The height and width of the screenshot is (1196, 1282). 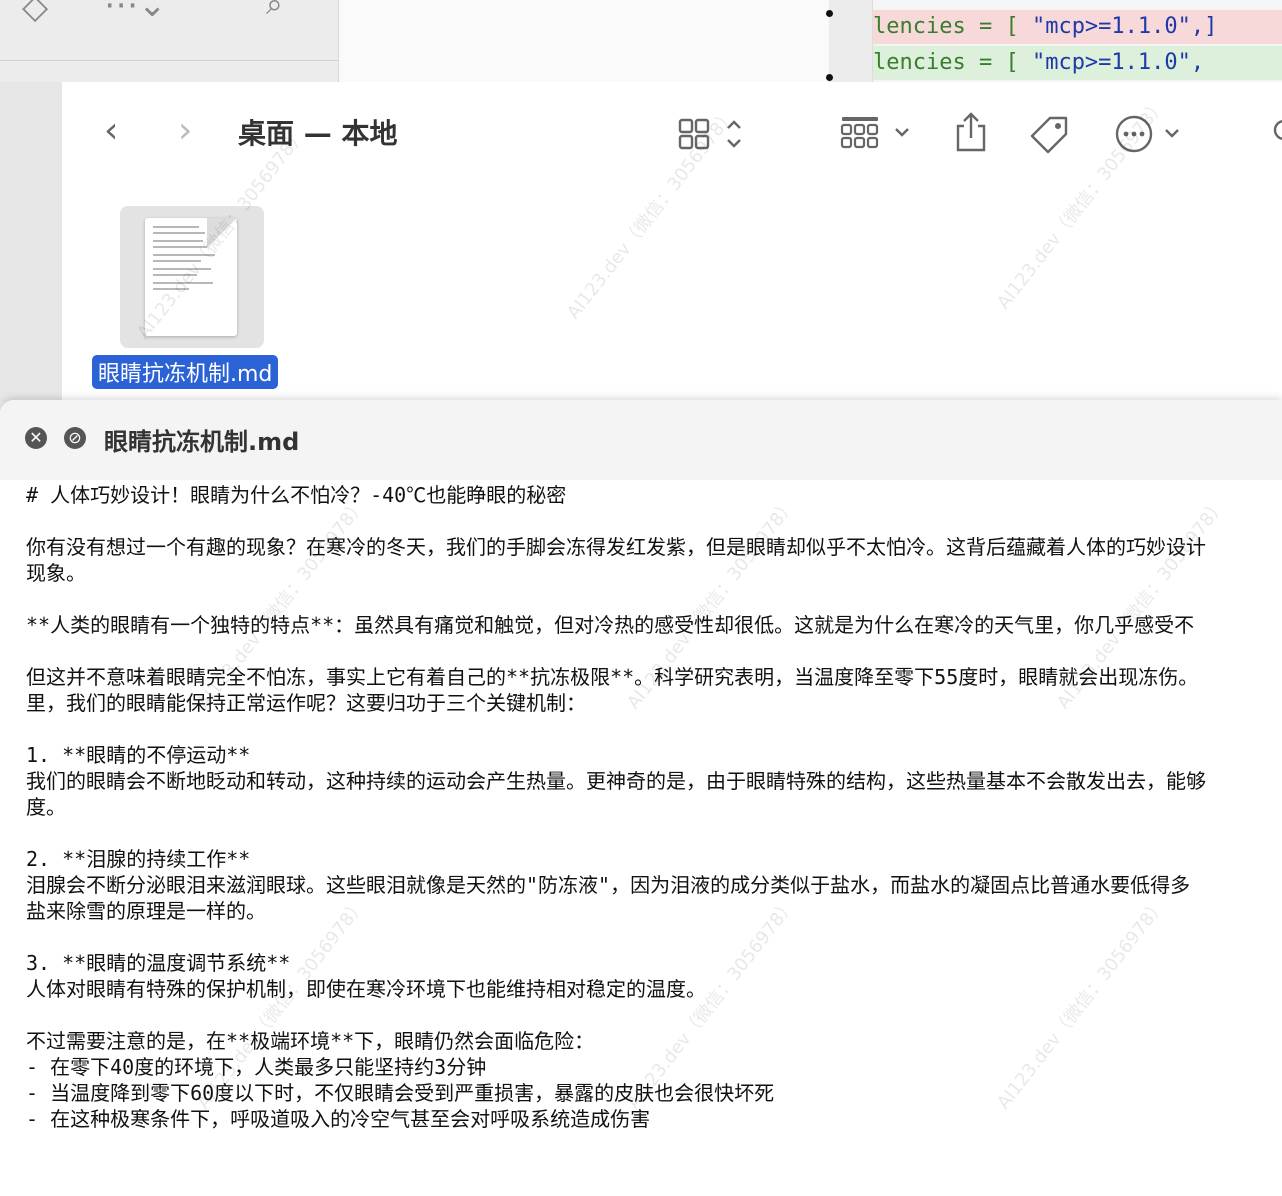 I want to click on chevron-right-icon: ›, so click(x=185, y=131).